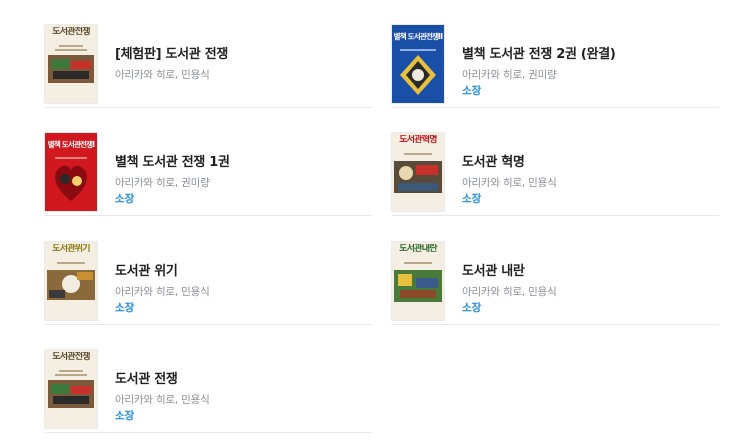 Image resolution: width=743 pixels, height=448 pixels. Describe the element at coordinates (146, 269) in the screenshot. I see `book-title: 도서관 위기` at that location.